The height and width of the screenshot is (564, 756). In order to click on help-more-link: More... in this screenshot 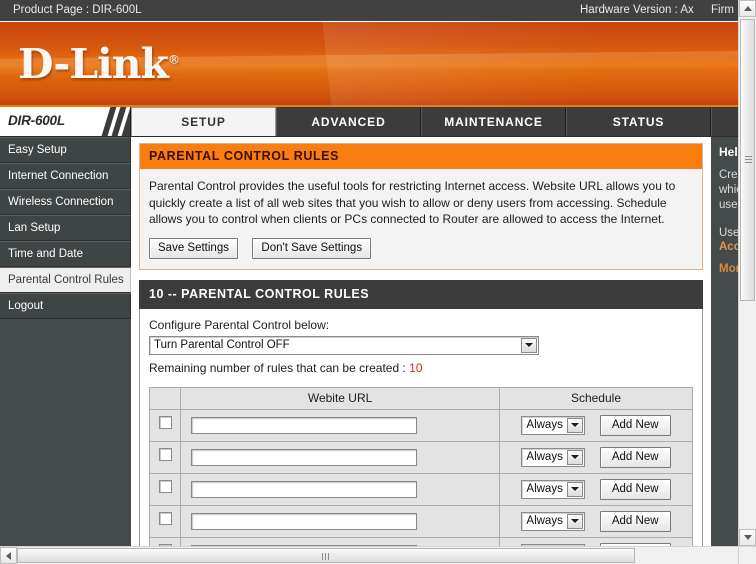, I will do `click(728, 269)`.